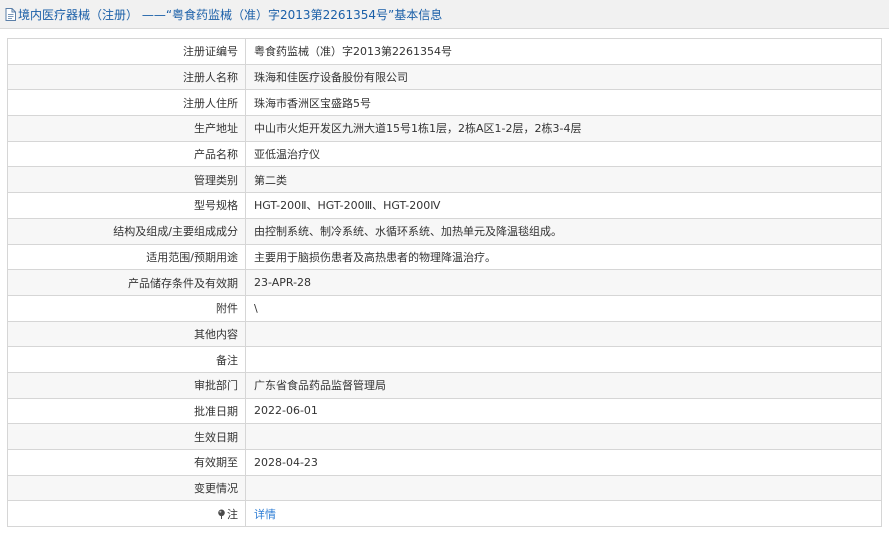 The width and height of the screenshot is (889, 537). What do you see at coordinates (126, 385) in the screenshot?
I see `row-label: 审批部门` at bounding box center [126, 385].